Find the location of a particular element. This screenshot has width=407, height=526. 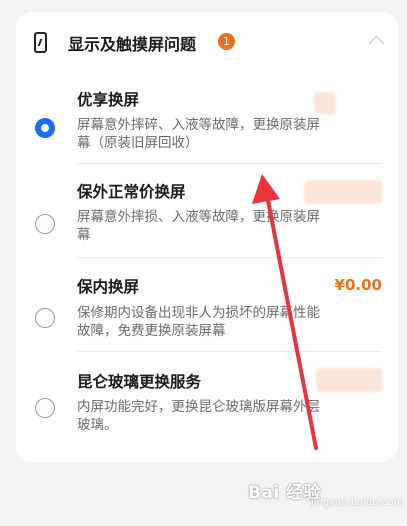

annotation-arrow-head is located at coordinates (266, 189).